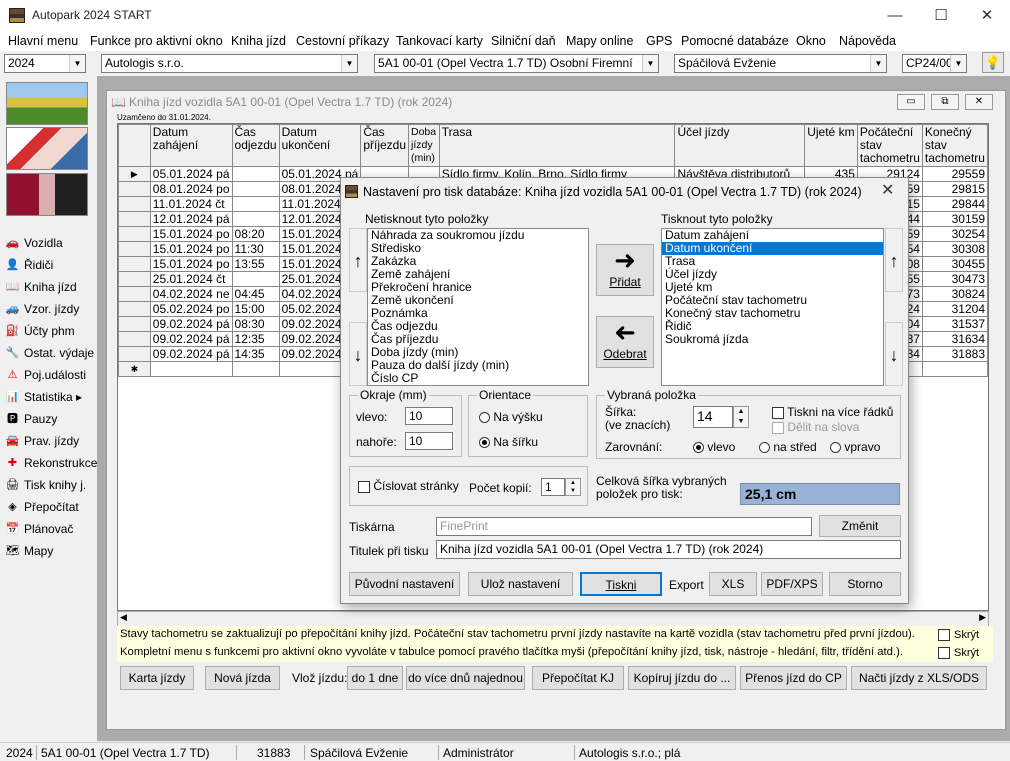  I want to click on menu-pomocne-databaze: Pomocné databáze, so click(735, 41).